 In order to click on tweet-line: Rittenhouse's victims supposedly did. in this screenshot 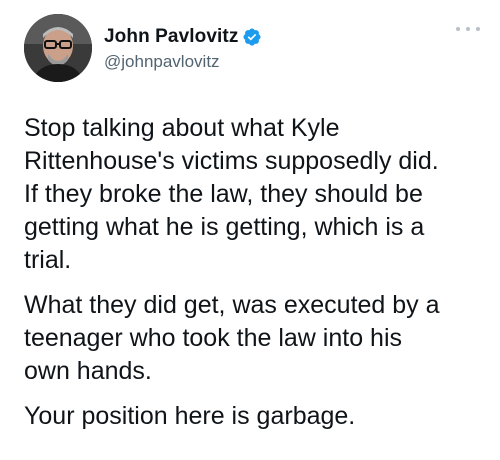, I will do `click(231, 161)`.